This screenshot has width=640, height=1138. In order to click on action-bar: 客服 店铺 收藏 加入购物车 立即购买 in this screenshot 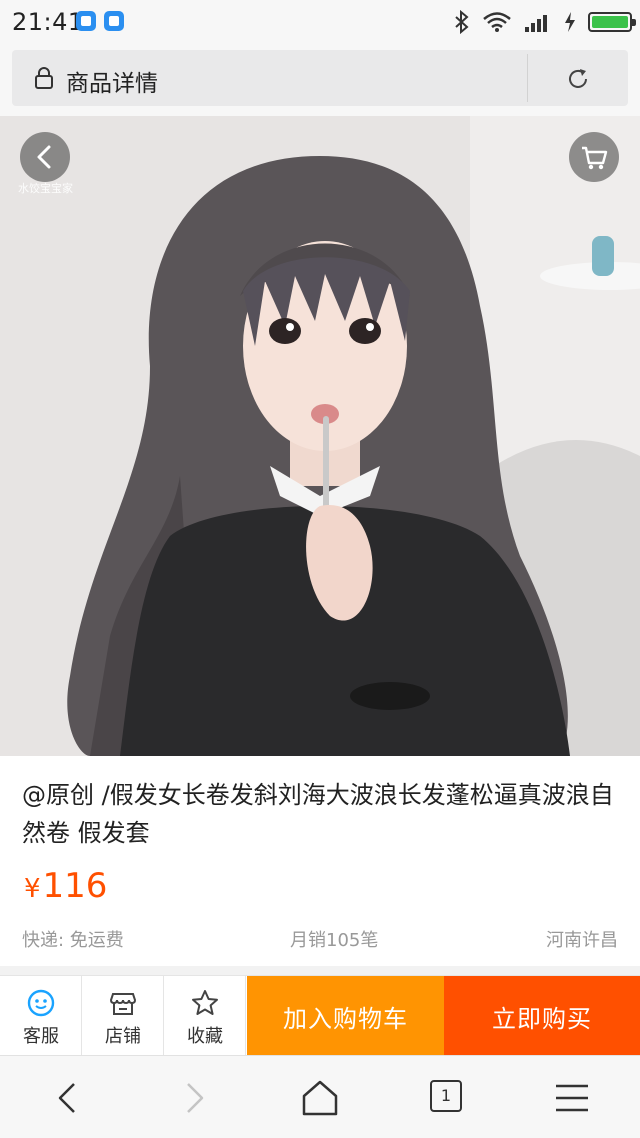, I will do `click(320, 1015)`.